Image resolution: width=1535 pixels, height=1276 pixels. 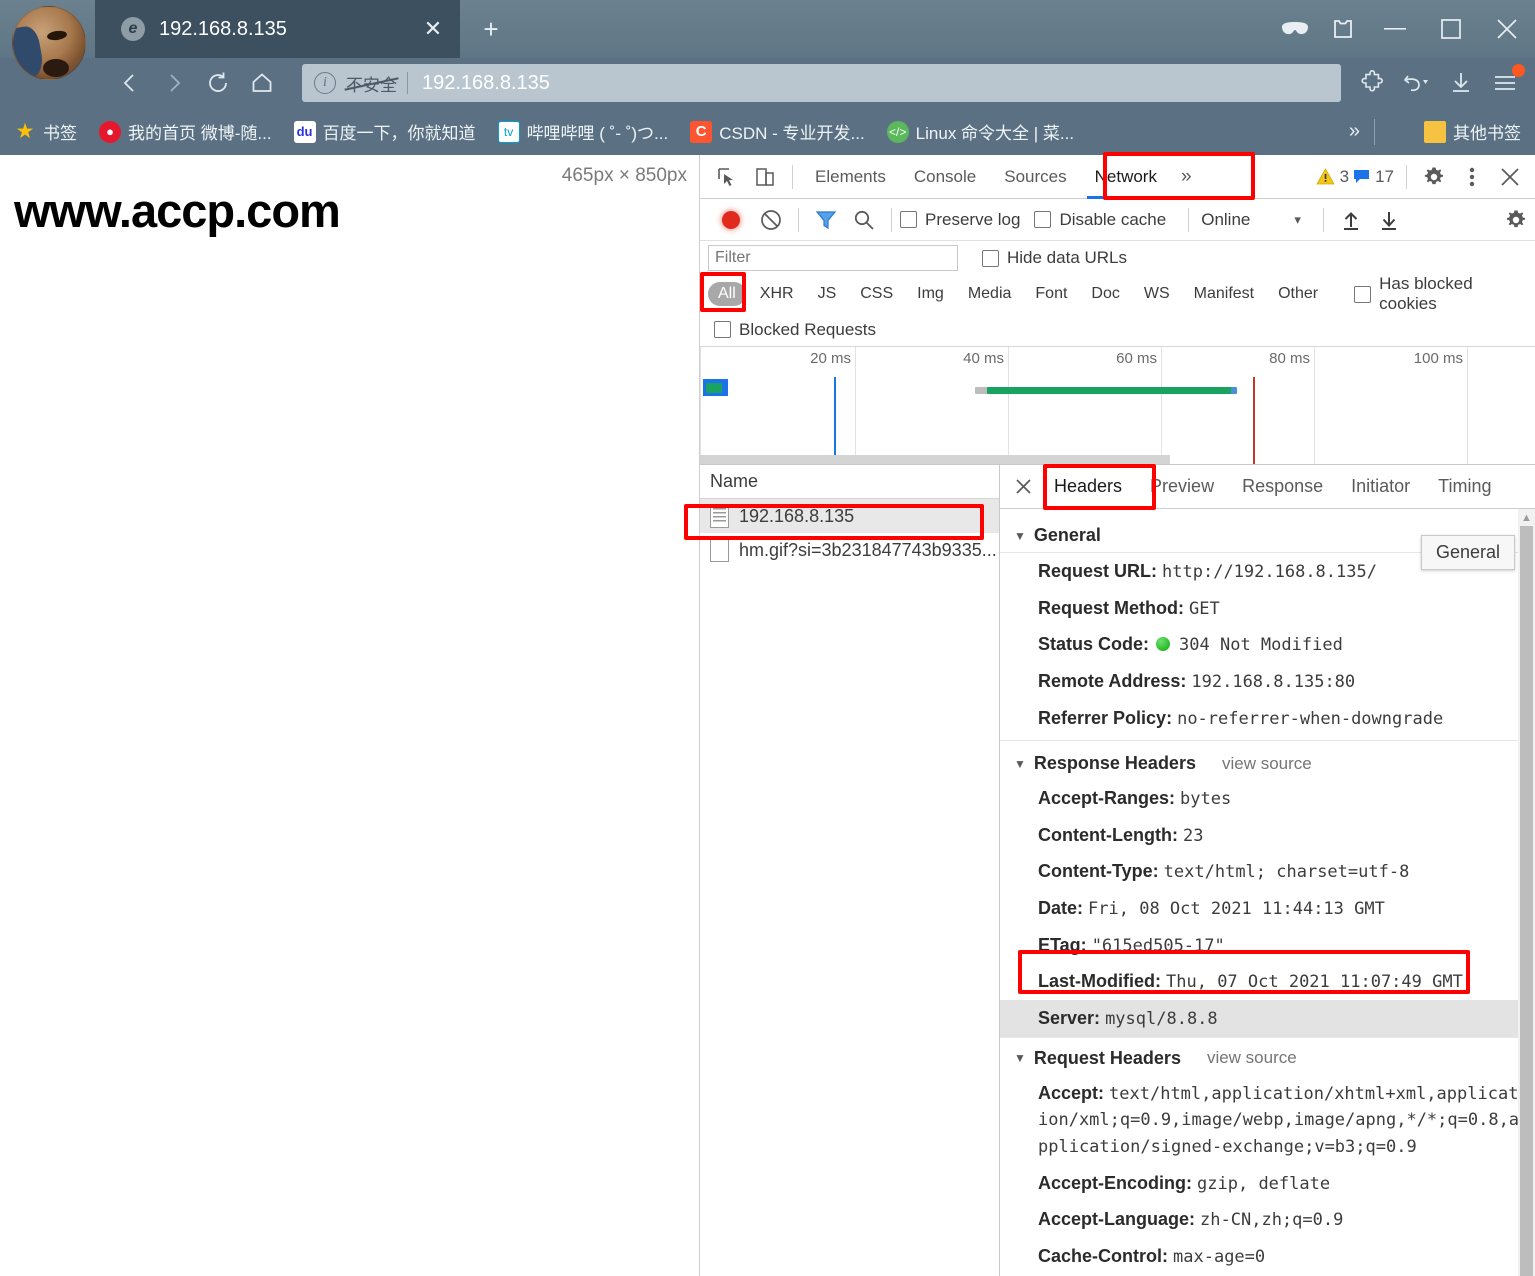 I want to click on section-response-headers: ▼ Response Headers view source, so click(x=1267, y=760).